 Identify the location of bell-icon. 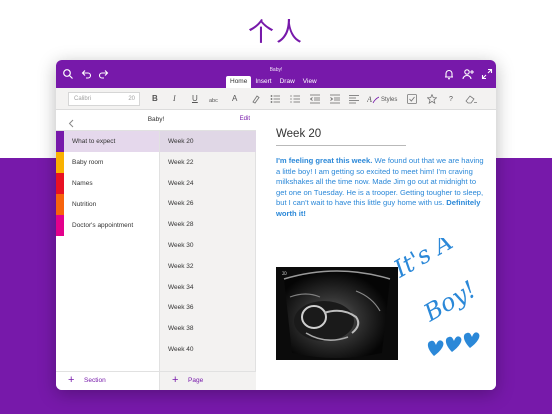
(449, 74).